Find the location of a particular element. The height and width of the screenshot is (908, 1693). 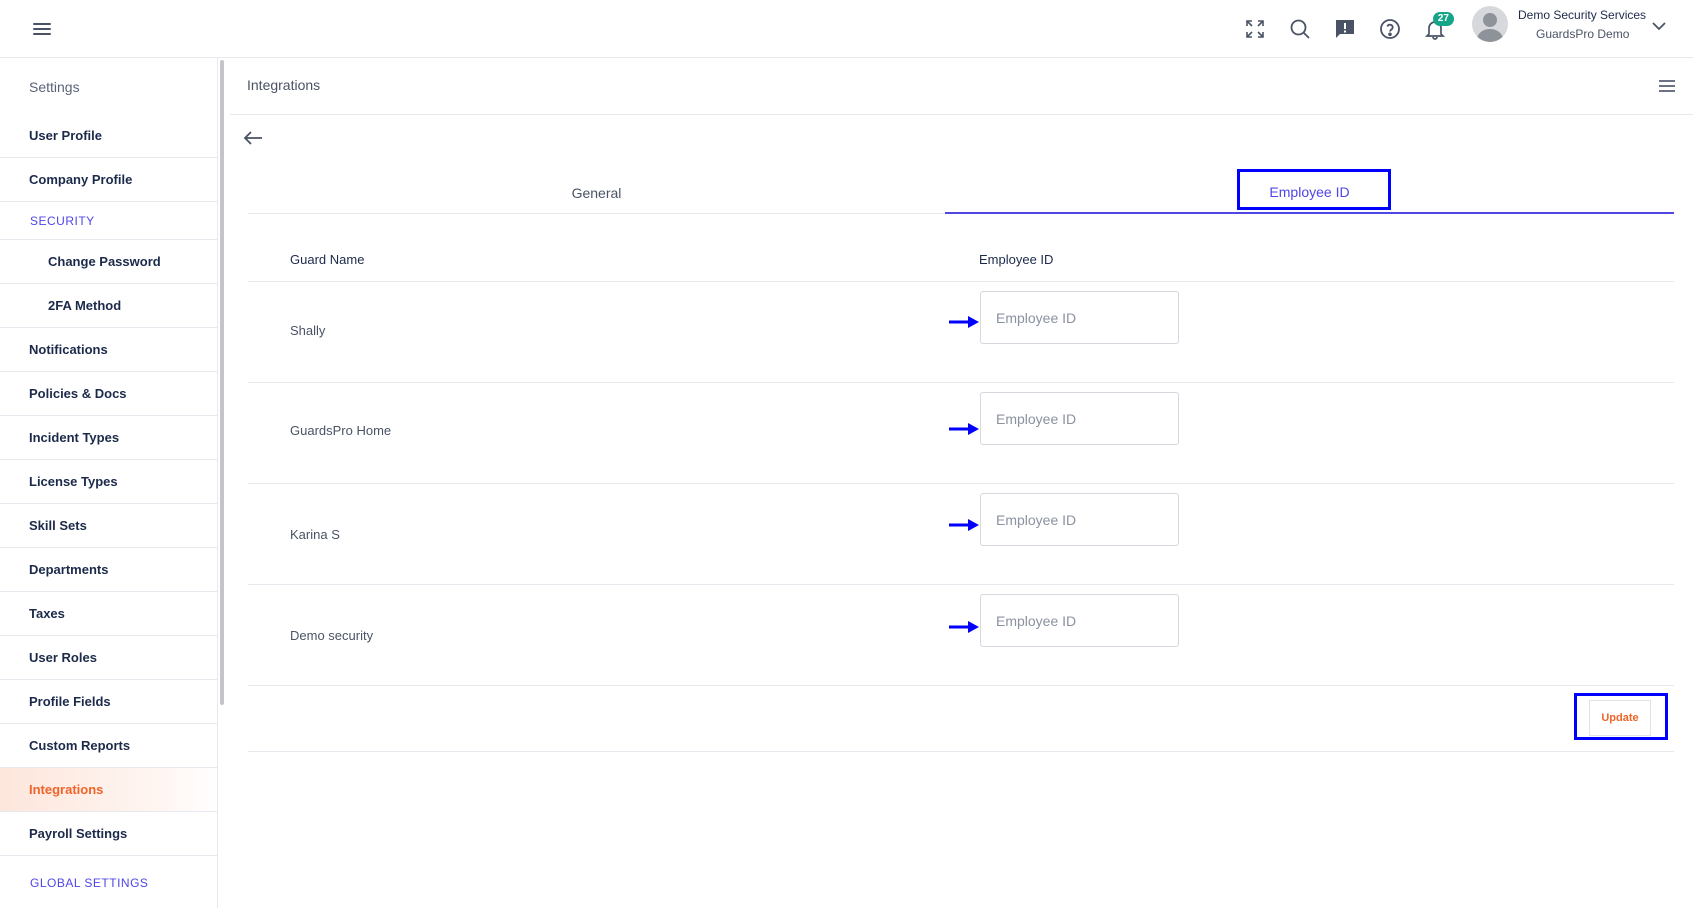

tab-bar: General Employee ID is located at coordinates (961, 193).